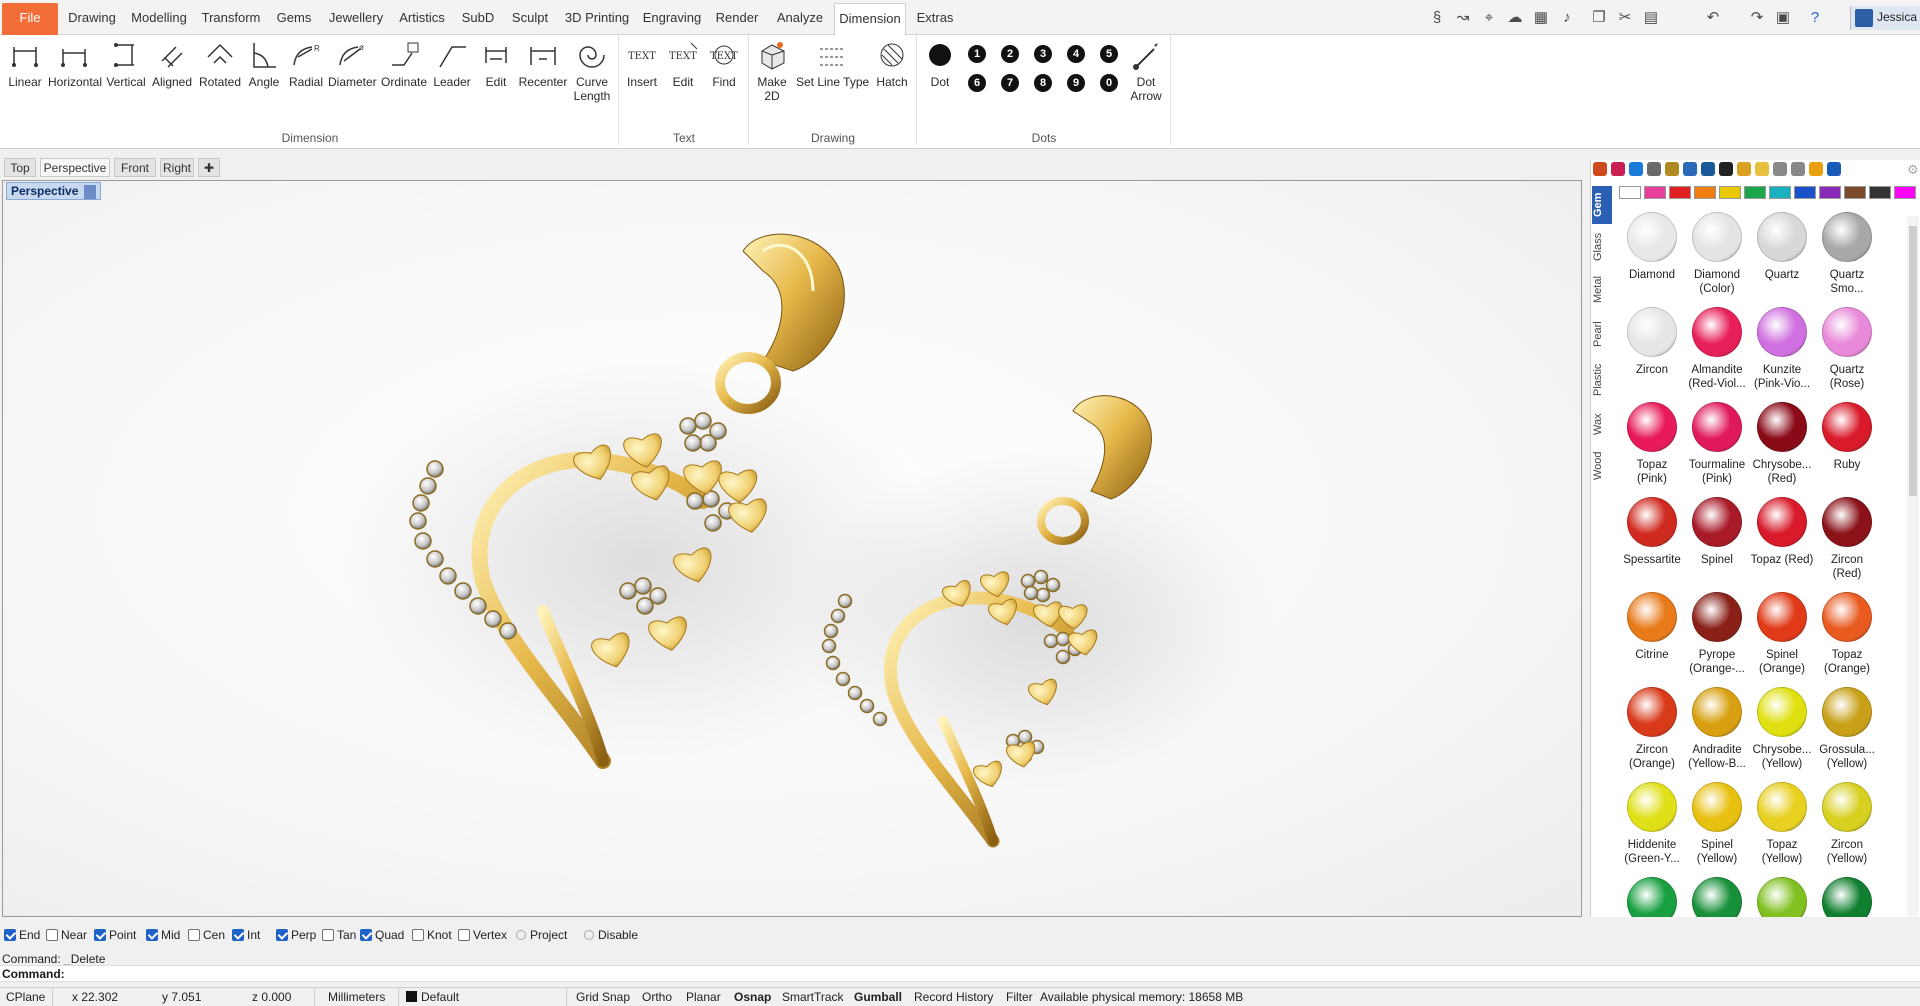  Describe the element at coordinates (339, 935) in the screenshot. I see `osnap-tan-checkbox: Tan` at that location.